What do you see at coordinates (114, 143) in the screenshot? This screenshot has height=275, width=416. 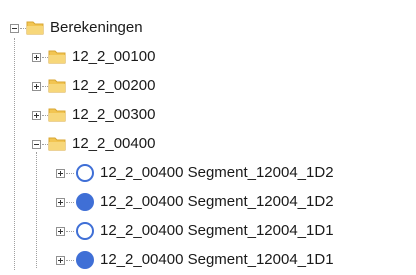 I see `tree-label-folder: 12_2_00400` at bounding box center [114, 143].